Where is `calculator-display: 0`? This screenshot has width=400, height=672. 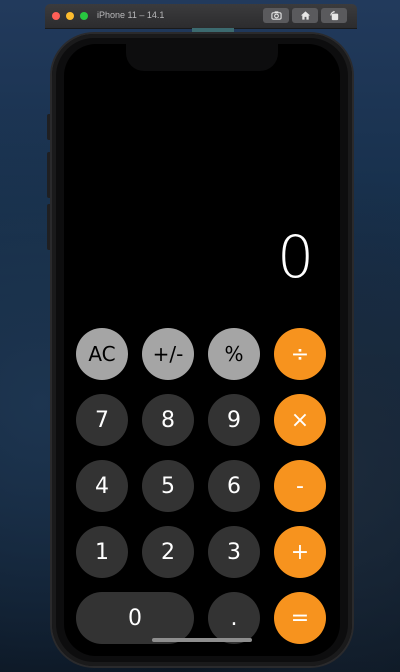 calculator-display: 0 is located at coordinates (295, 257).